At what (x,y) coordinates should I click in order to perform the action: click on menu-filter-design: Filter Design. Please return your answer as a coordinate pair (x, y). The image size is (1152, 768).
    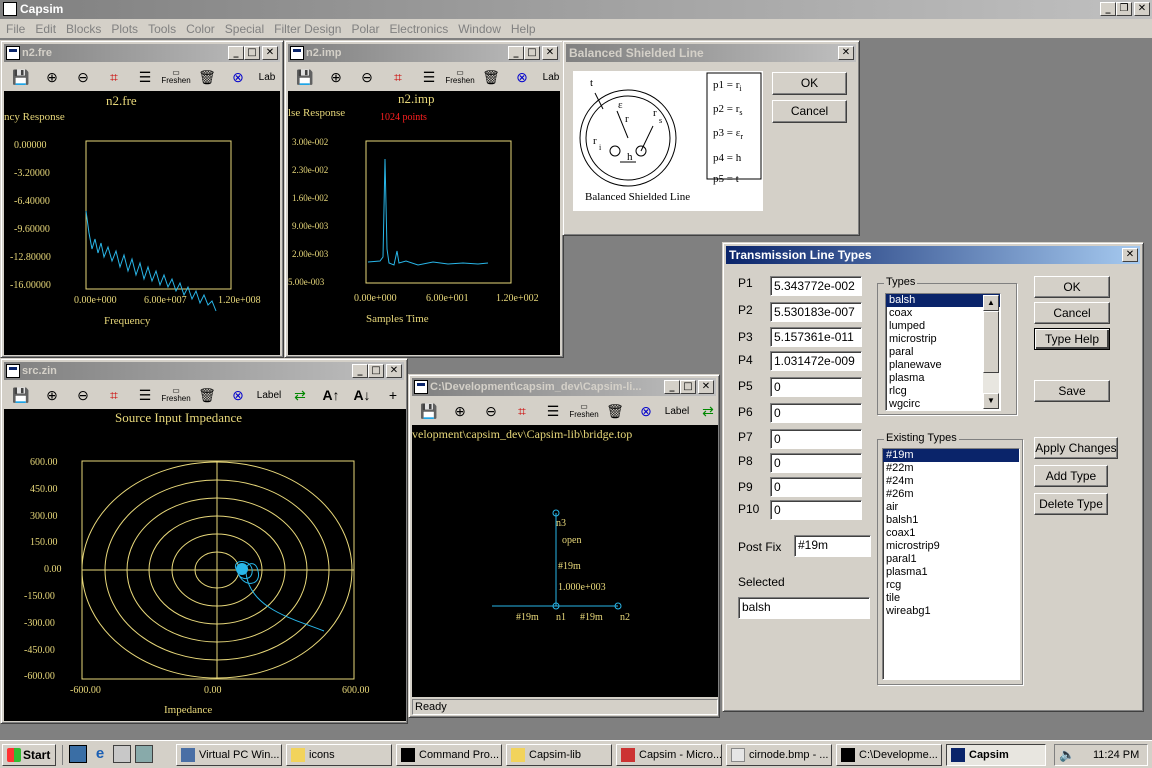
    Looking at the image, I should click on (307, 29).